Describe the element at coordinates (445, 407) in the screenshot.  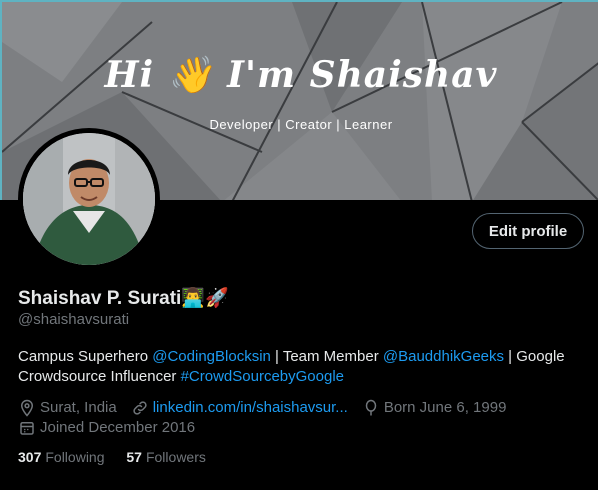
I see `birthday-text: Born June 6, 1999` at that location.